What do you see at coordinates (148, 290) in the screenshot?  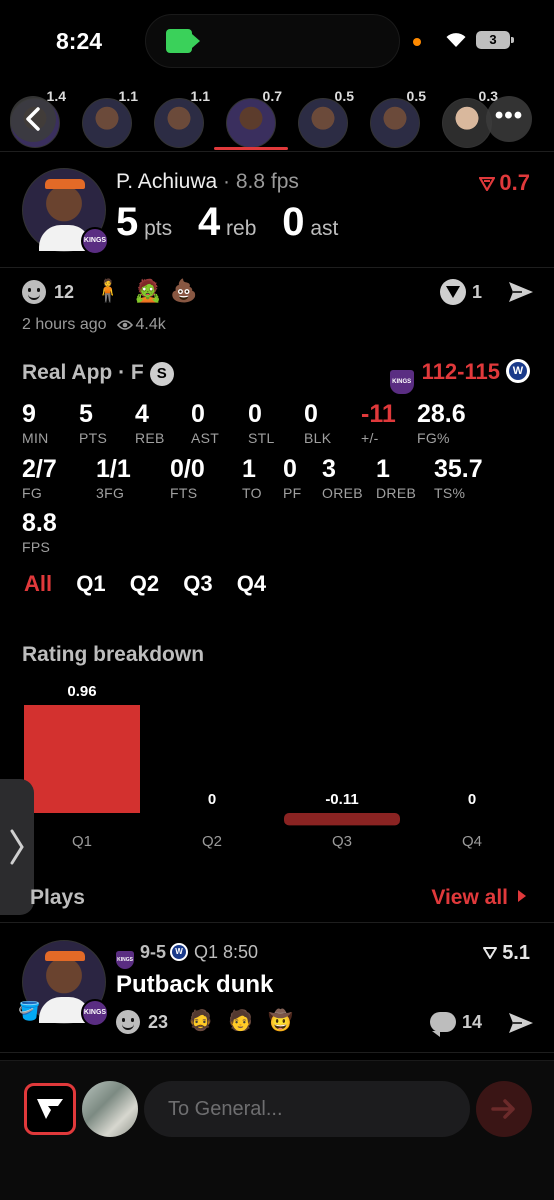 I see `reaction-emoji-2: 🧟` at bounding box center [148, 290].